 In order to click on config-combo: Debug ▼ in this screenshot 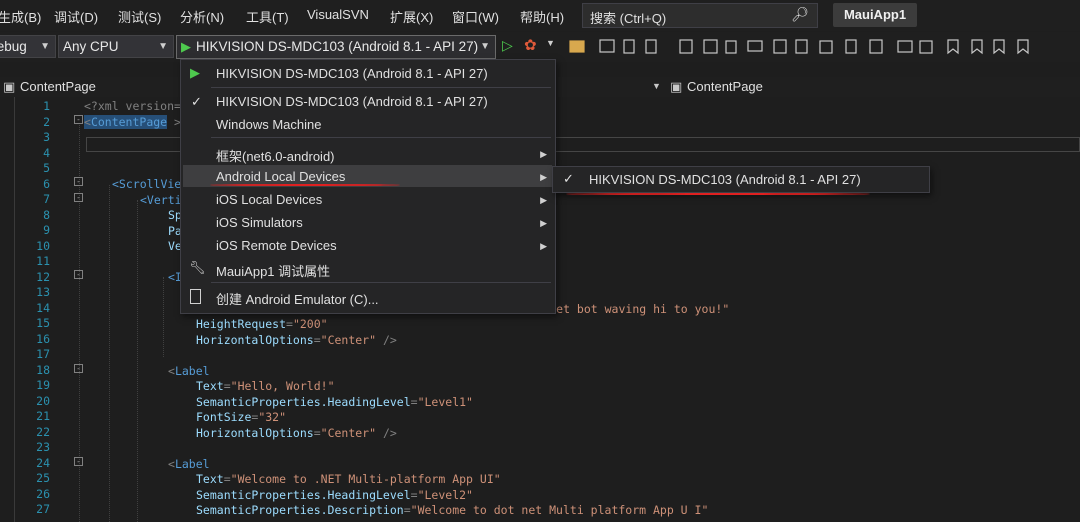, I will do `click(28, 46)`.